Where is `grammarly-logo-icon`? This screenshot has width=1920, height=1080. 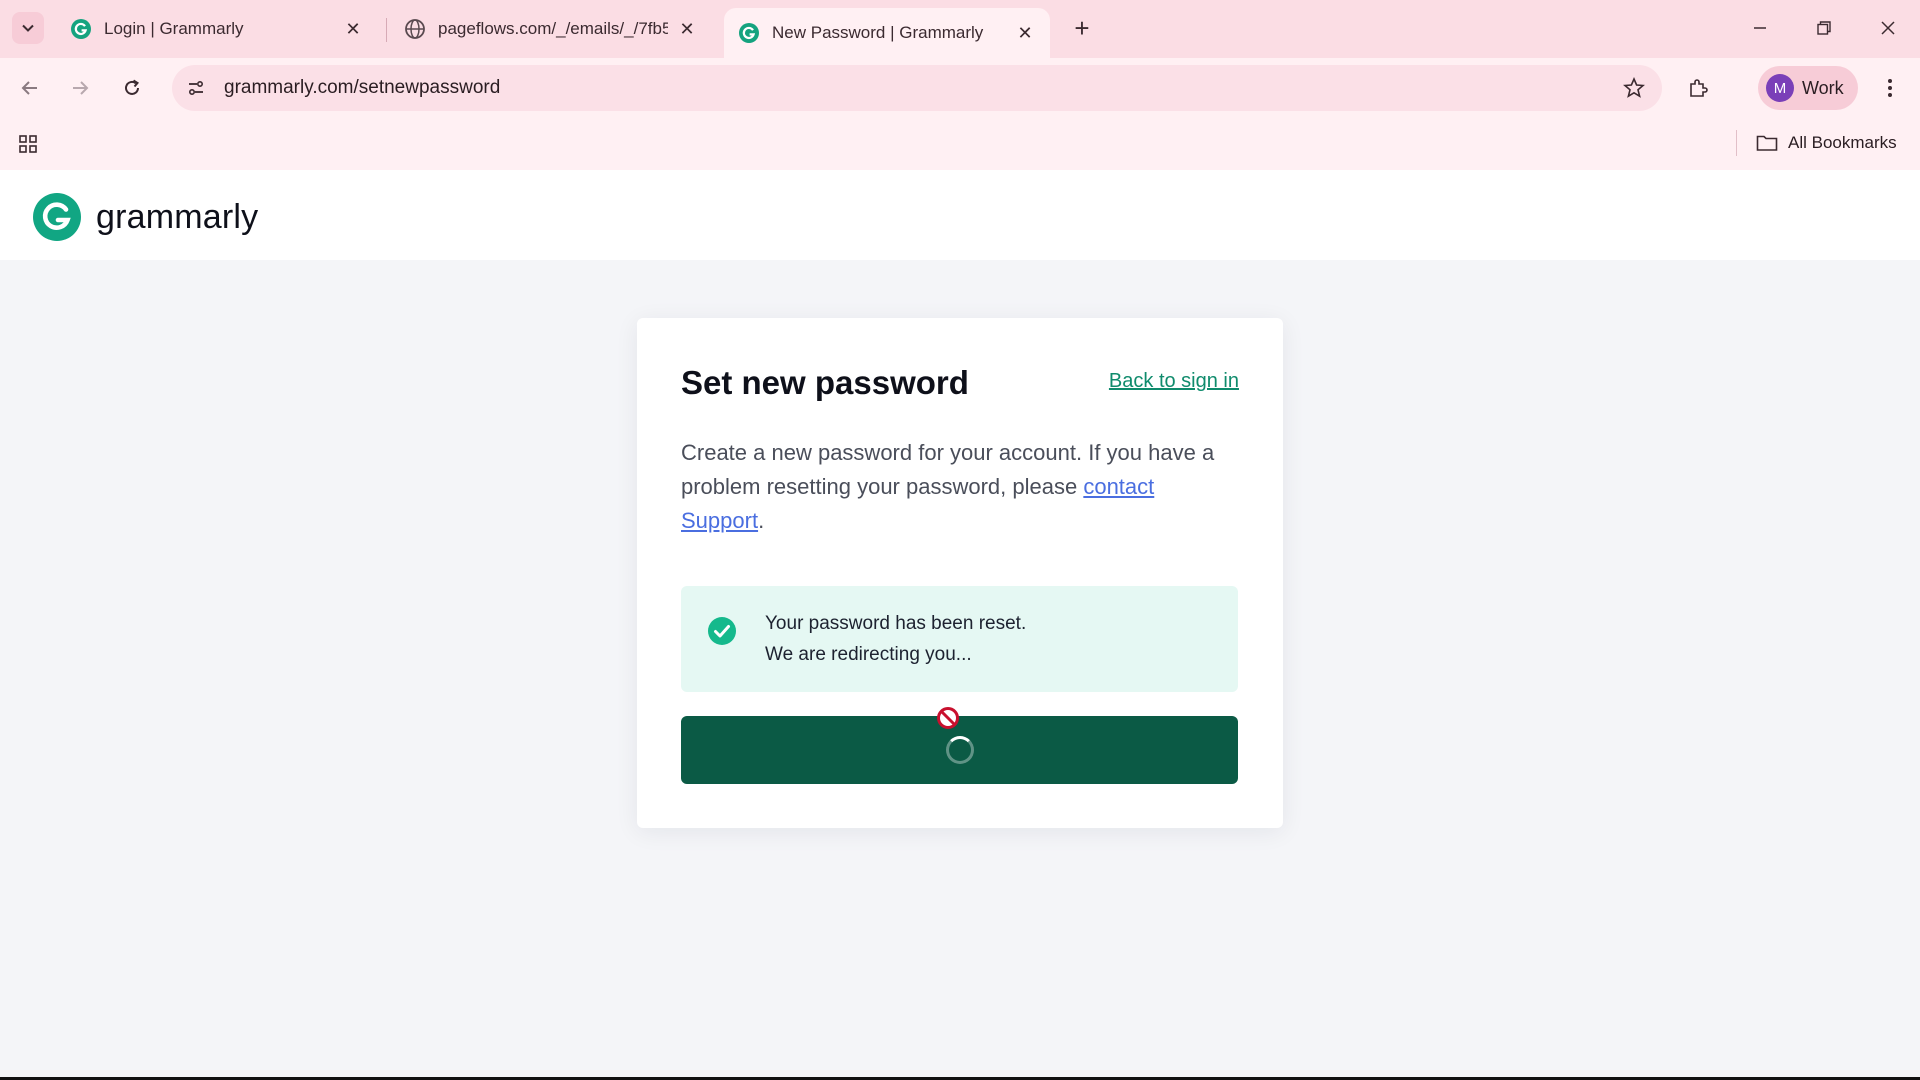
grammarly-logo-icon is located at coordinates (57, 217).